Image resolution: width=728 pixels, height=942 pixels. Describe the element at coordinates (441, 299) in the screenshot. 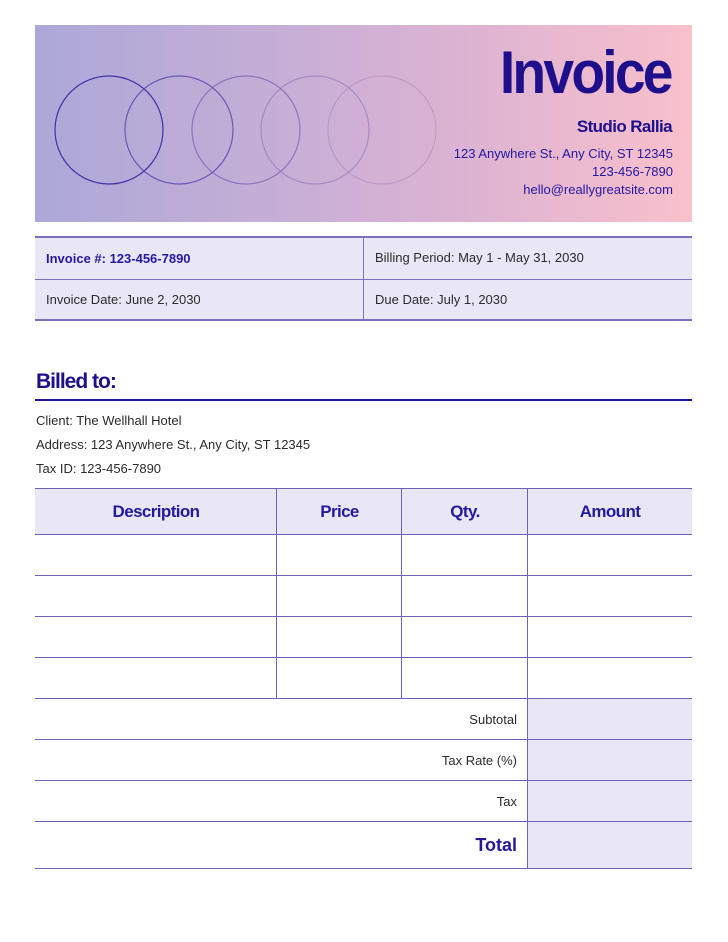

I see `due-date: Due Date: July 1, 2030` at that location.